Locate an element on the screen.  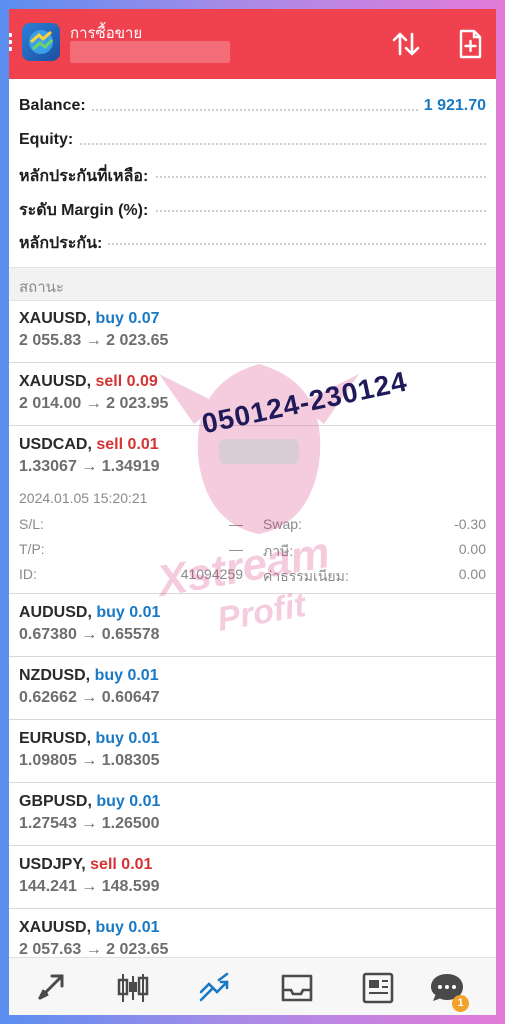
position-prices: 2 014.00 → 2 023.95 is located at coordinates (94, 403).